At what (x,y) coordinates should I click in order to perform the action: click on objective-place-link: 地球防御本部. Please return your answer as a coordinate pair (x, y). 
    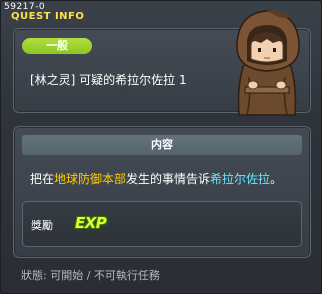
    Looking at the image, I should click on (90, 179).